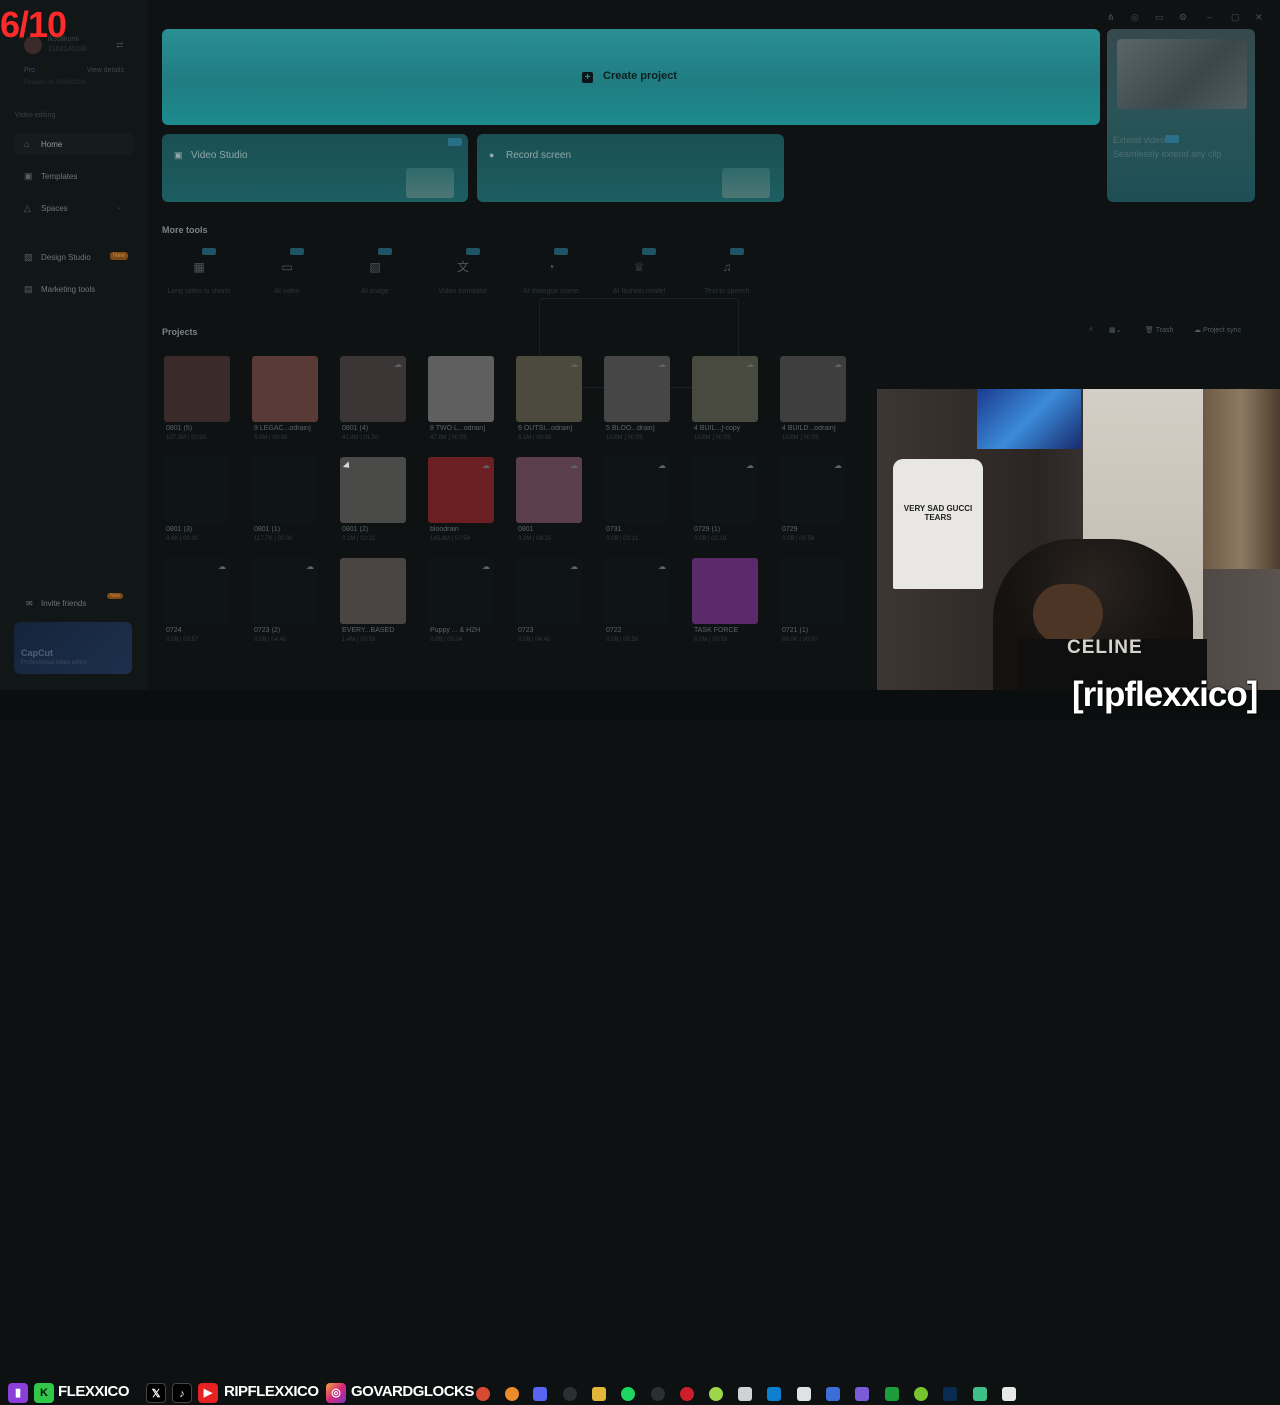  What do you see at coordinates (285, 401) in the screenshot?
I see `project-card: 9 LEGAC...odrain] 5.0M | 00:59` at bounding box center [285, 401].